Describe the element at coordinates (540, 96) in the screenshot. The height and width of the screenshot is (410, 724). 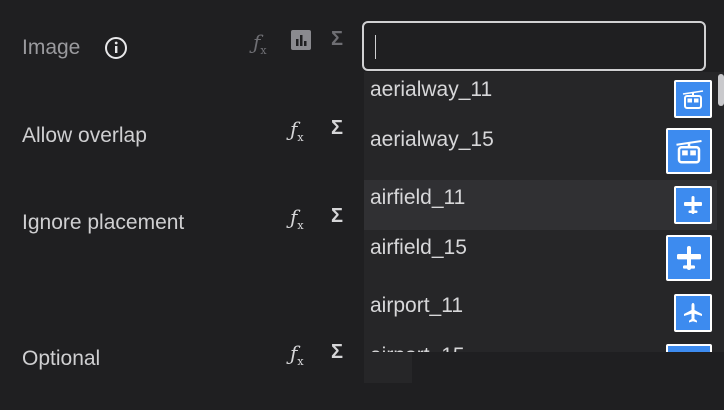
I see `list-item: aerialway_11` at that location.